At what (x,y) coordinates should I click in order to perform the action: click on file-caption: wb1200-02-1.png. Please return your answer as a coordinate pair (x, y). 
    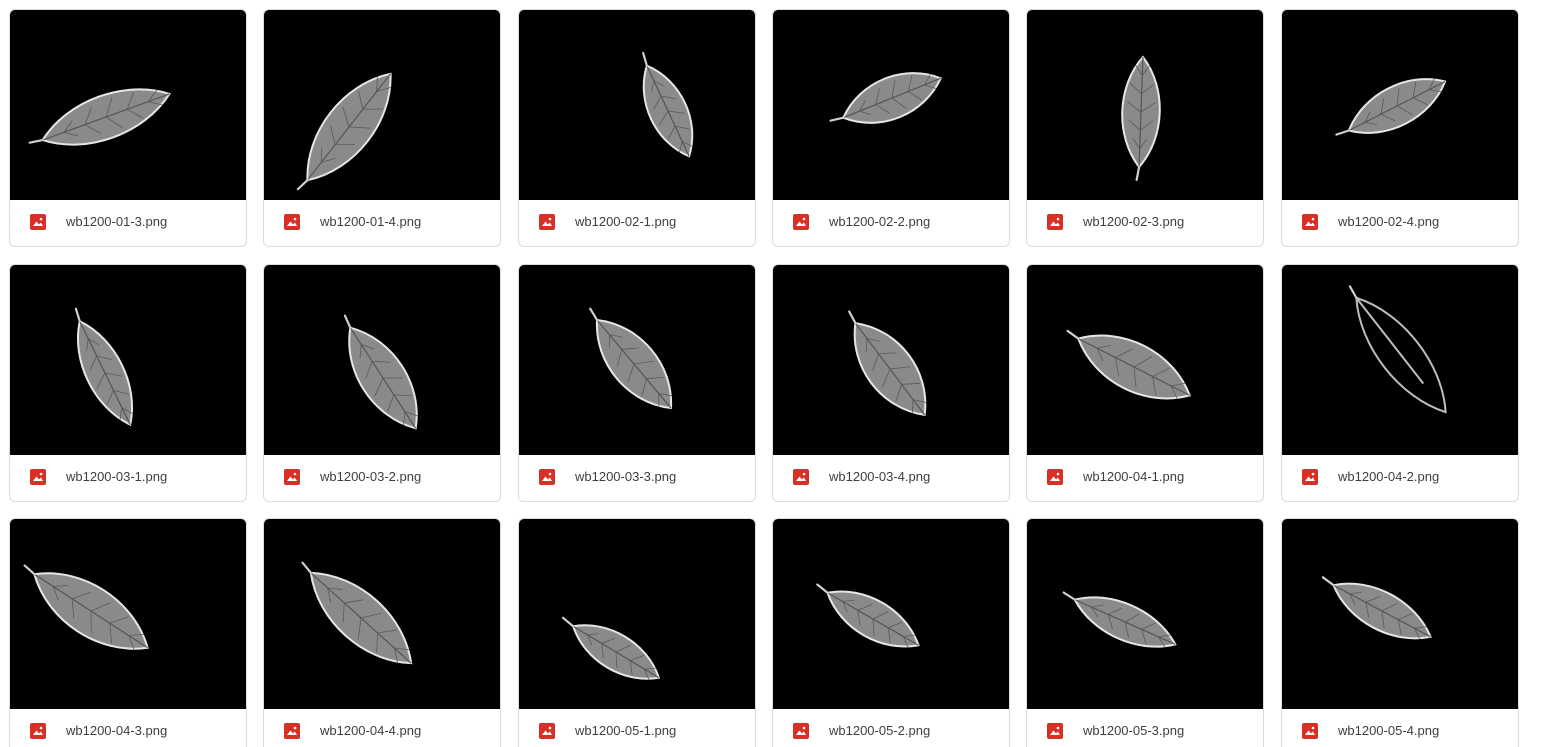
    Looking at the image, I should click on (637, 223).